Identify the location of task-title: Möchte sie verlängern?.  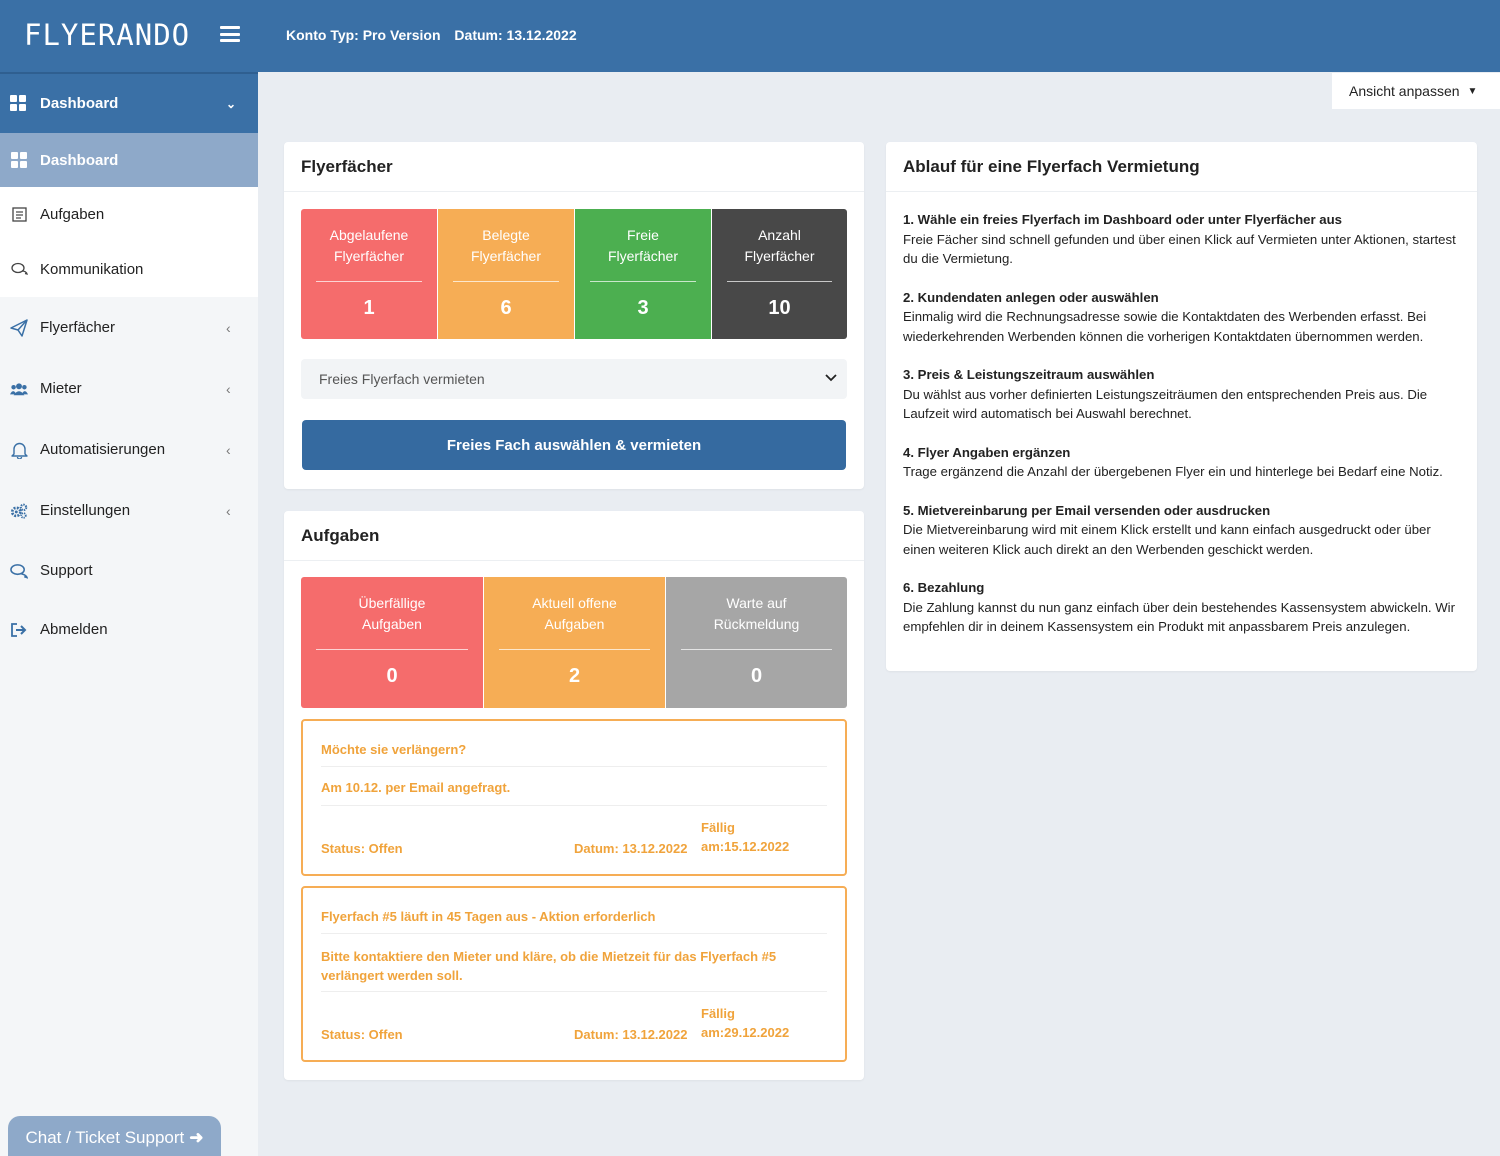
(394, 749).